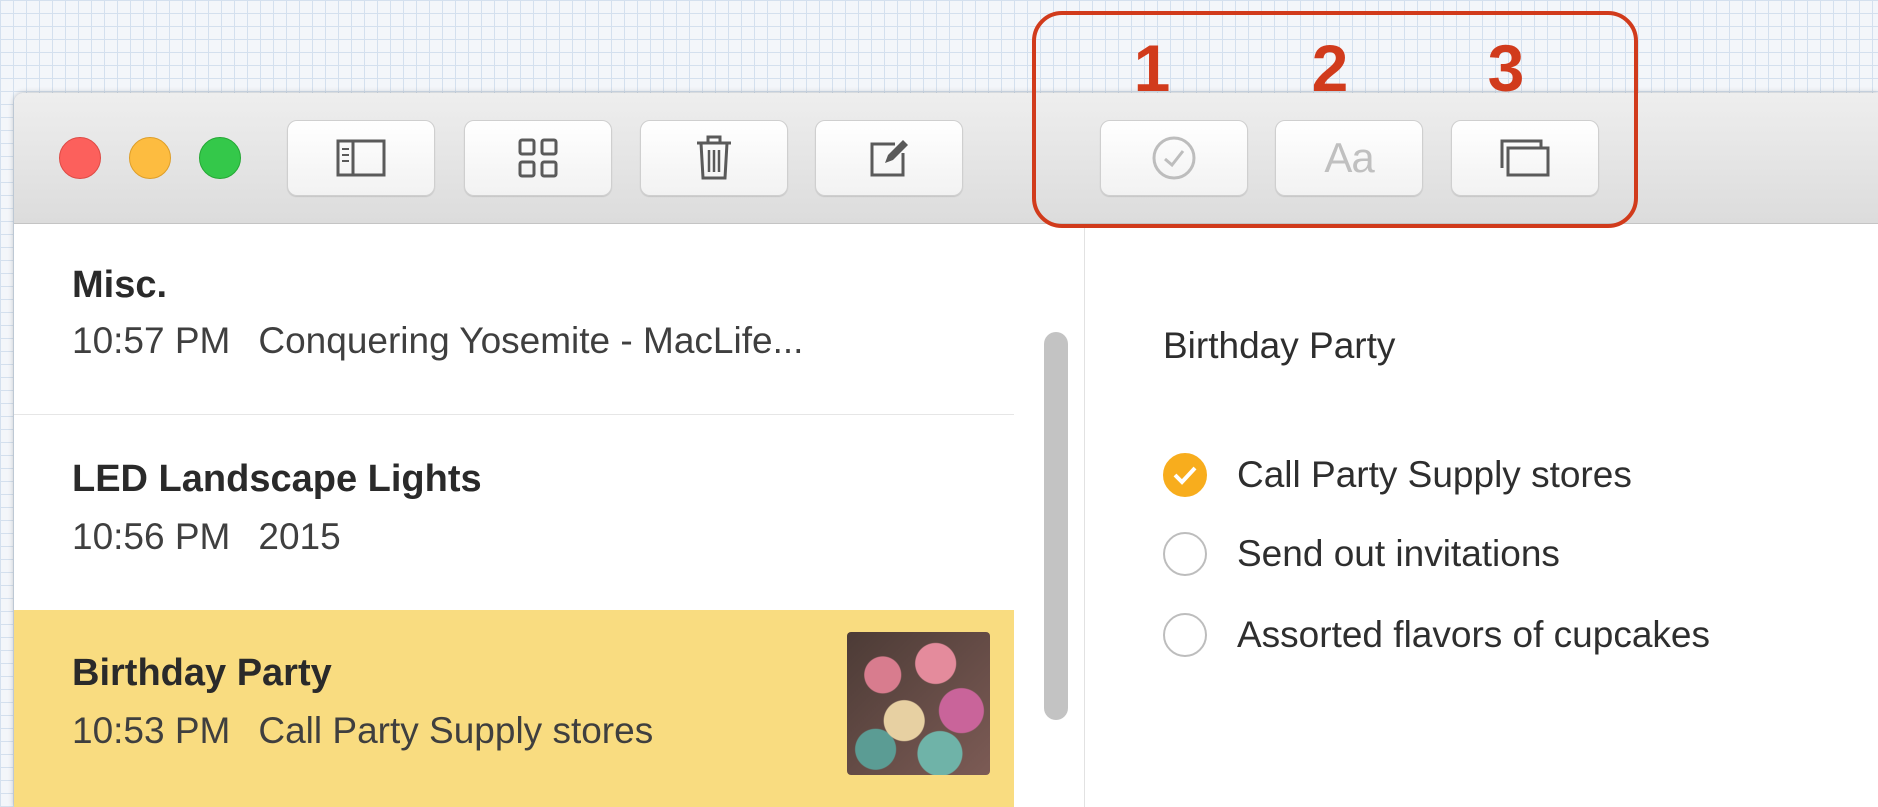 This screenshot has height=807, width=1878. What do you see at coordinates (151, 536) in the screenshot?
I see `note-time: 10:56 PM` at bounding box center [151, 536].